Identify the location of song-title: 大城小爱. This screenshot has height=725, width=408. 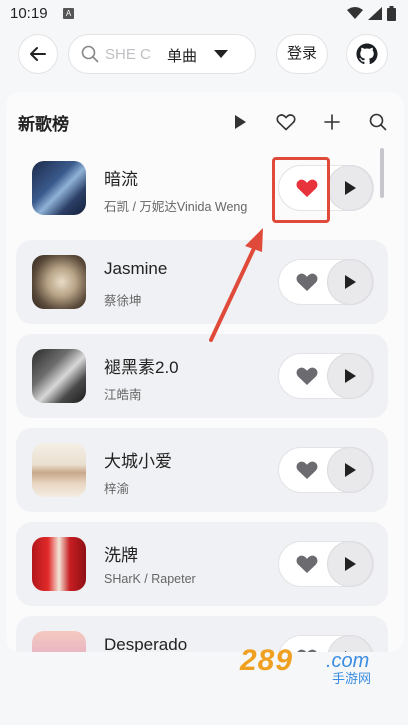
(138, 461).